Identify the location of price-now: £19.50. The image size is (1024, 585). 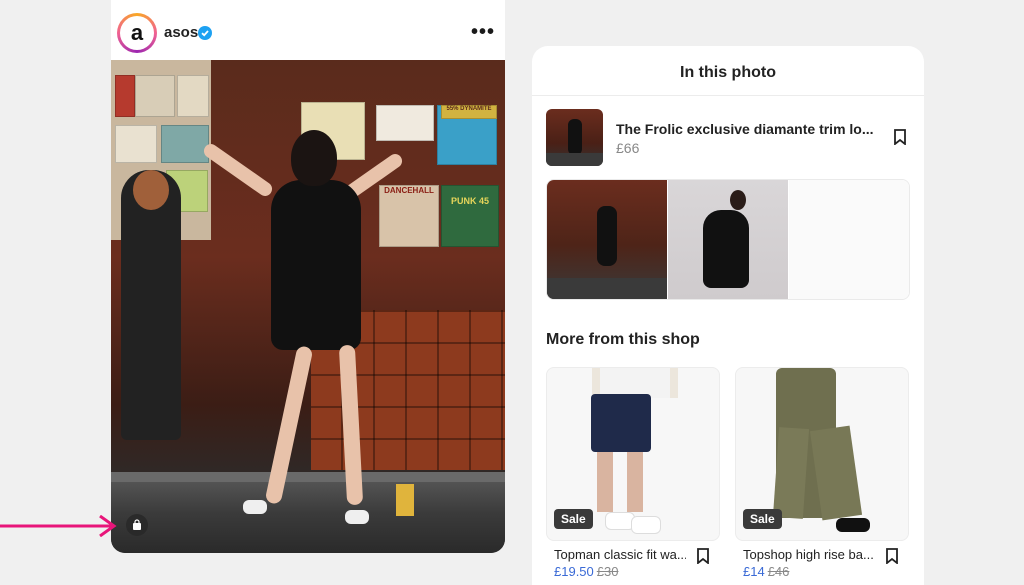
(574, 571).